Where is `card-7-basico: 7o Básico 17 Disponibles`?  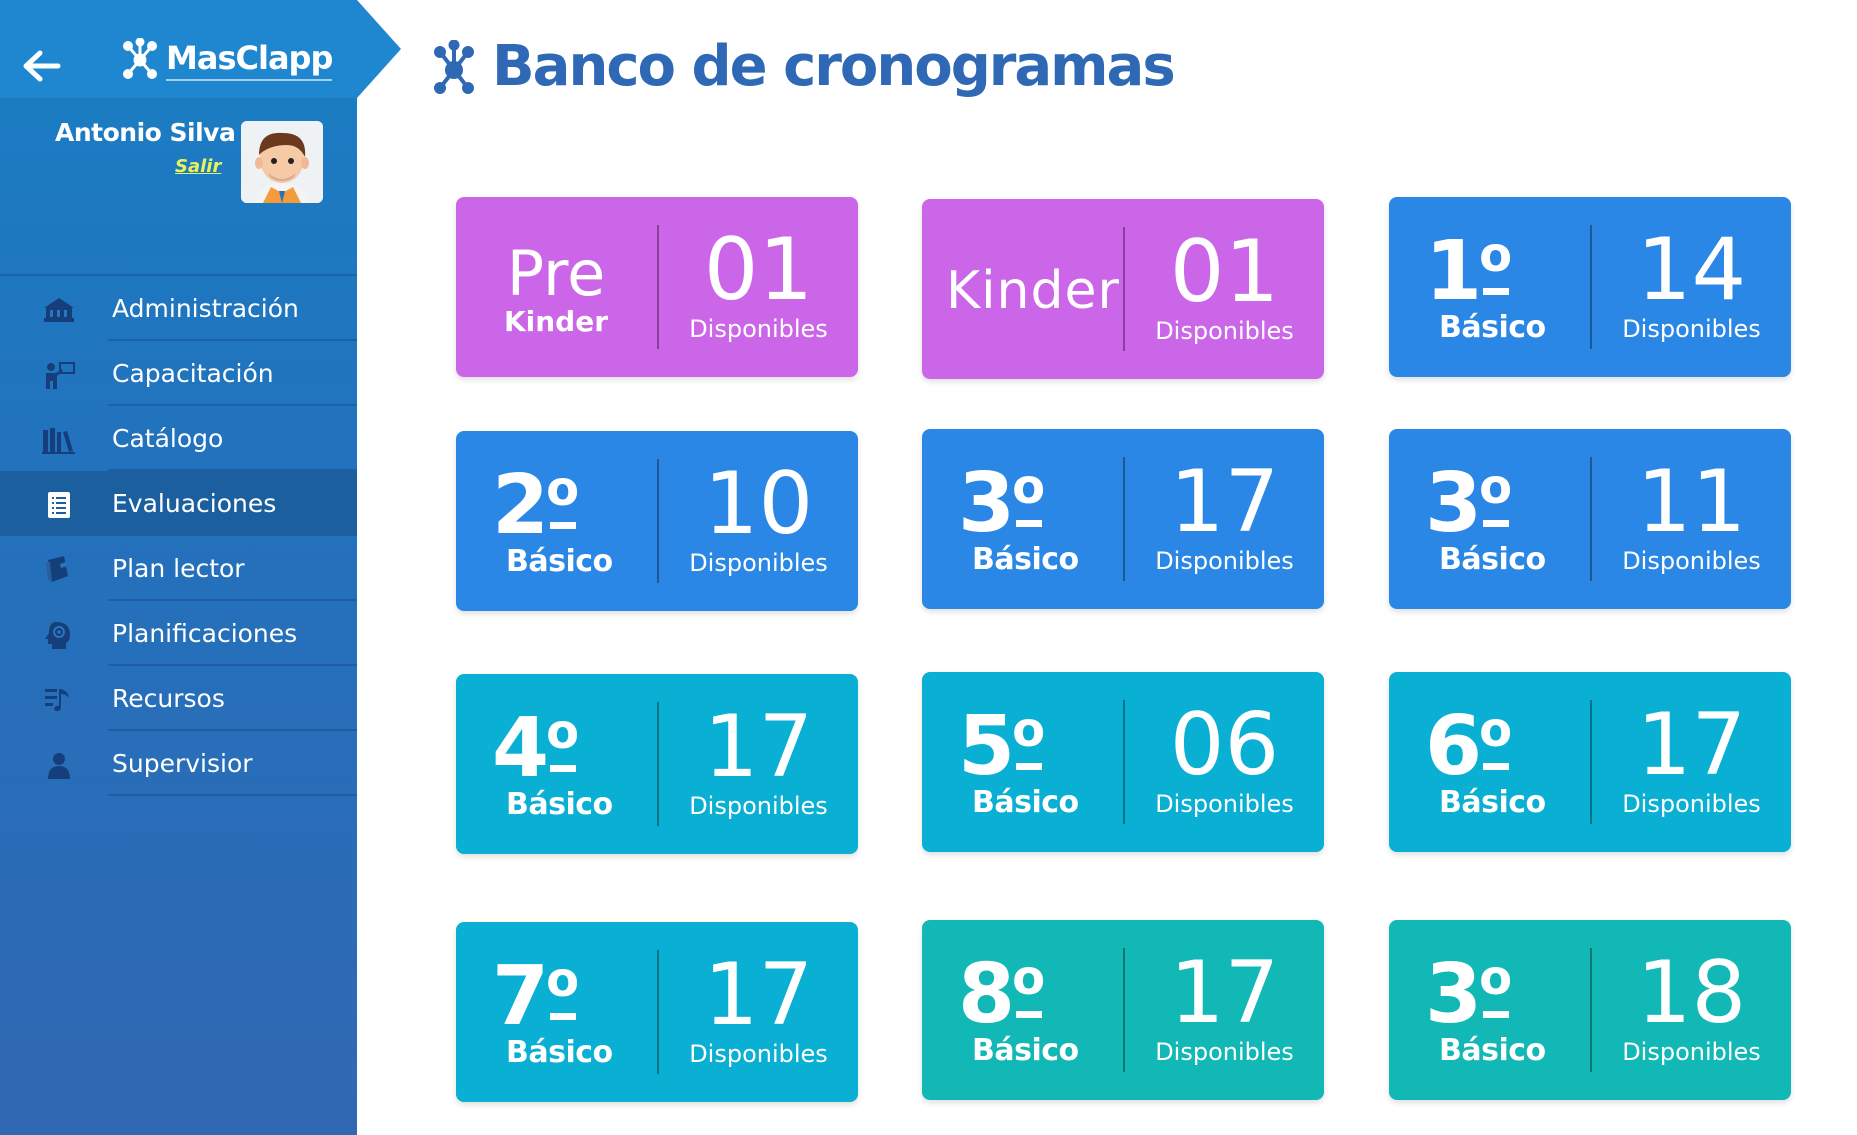 card-7-basico: 7o Básico 17 Disponibles is located at coordinates (657, 1012).